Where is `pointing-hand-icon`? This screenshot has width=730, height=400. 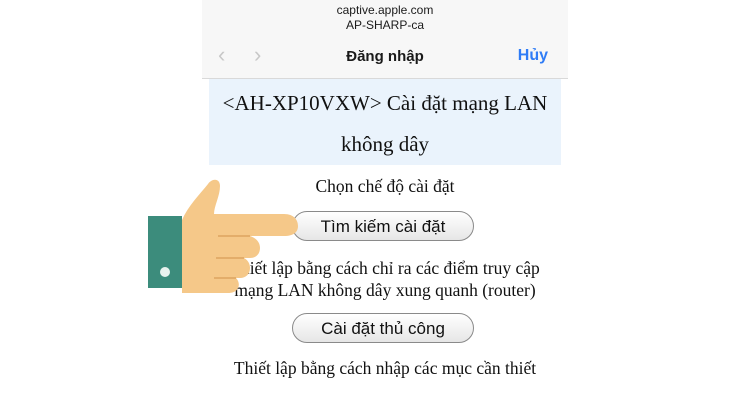 pointing-hand-icon is located at coordinates (223, 236).